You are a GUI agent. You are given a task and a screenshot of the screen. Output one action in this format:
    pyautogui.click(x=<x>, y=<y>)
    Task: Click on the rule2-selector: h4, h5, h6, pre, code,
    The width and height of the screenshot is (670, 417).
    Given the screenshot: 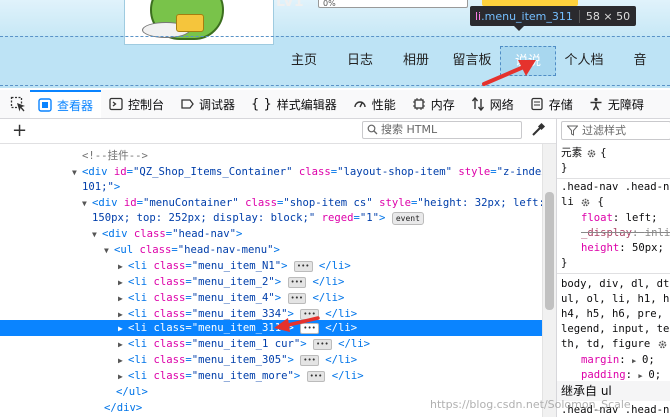 What is the action you would take?
    pyautogui.click(x=615, y=314)
    